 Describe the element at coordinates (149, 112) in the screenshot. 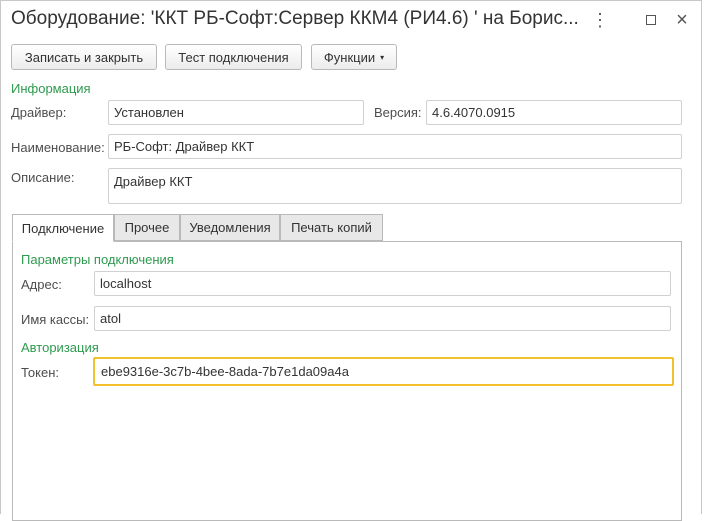

I see `driver-value: Установлен` at that location.